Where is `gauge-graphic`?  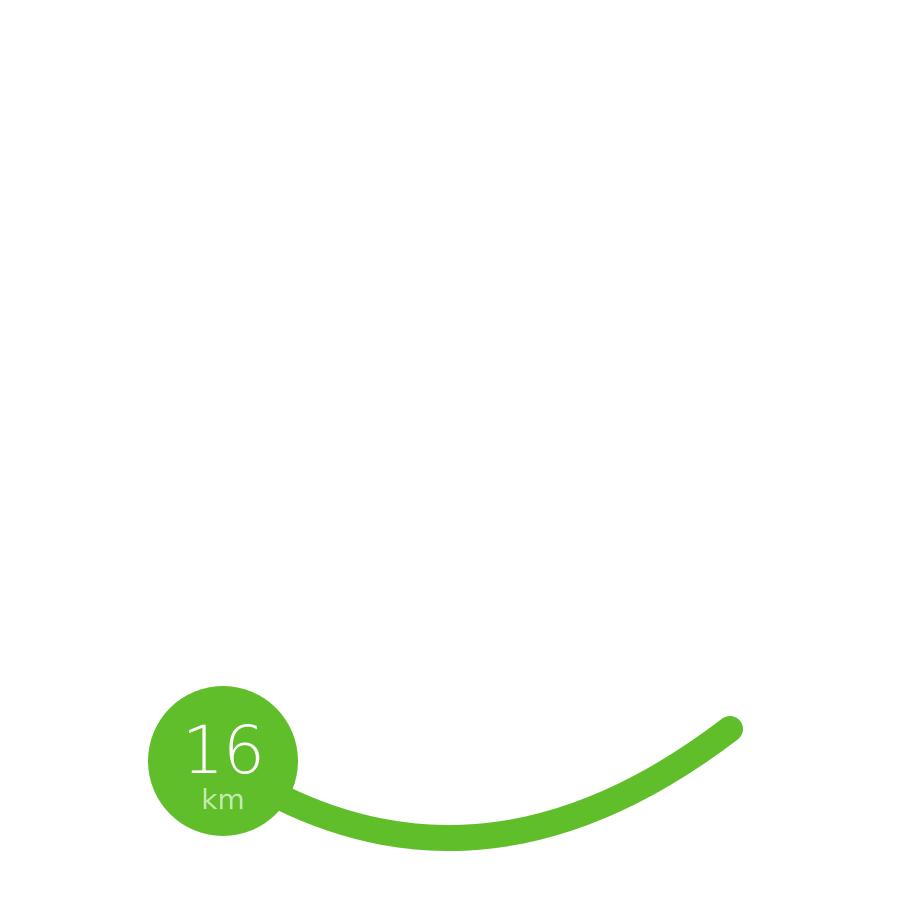
gauge-graphic is located at coordinates (445, 769).